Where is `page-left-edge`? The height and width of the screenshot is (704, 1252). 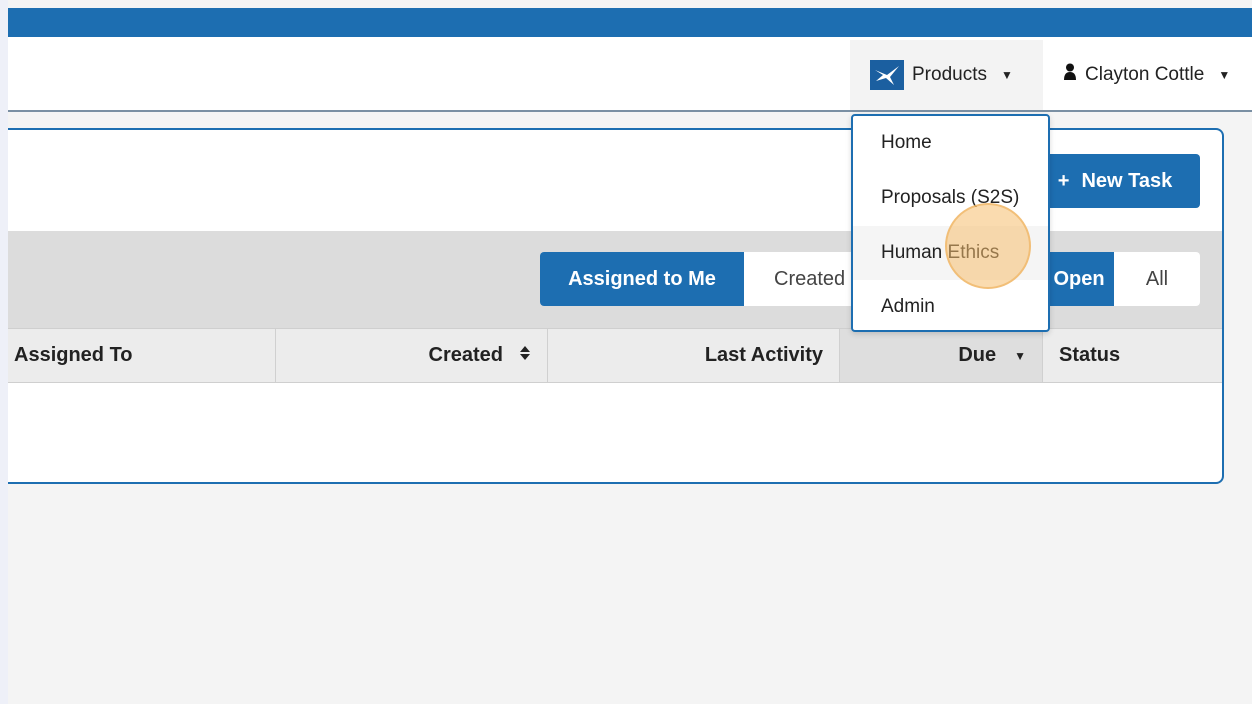
page-left-edge is located at coordinates (4, 352).